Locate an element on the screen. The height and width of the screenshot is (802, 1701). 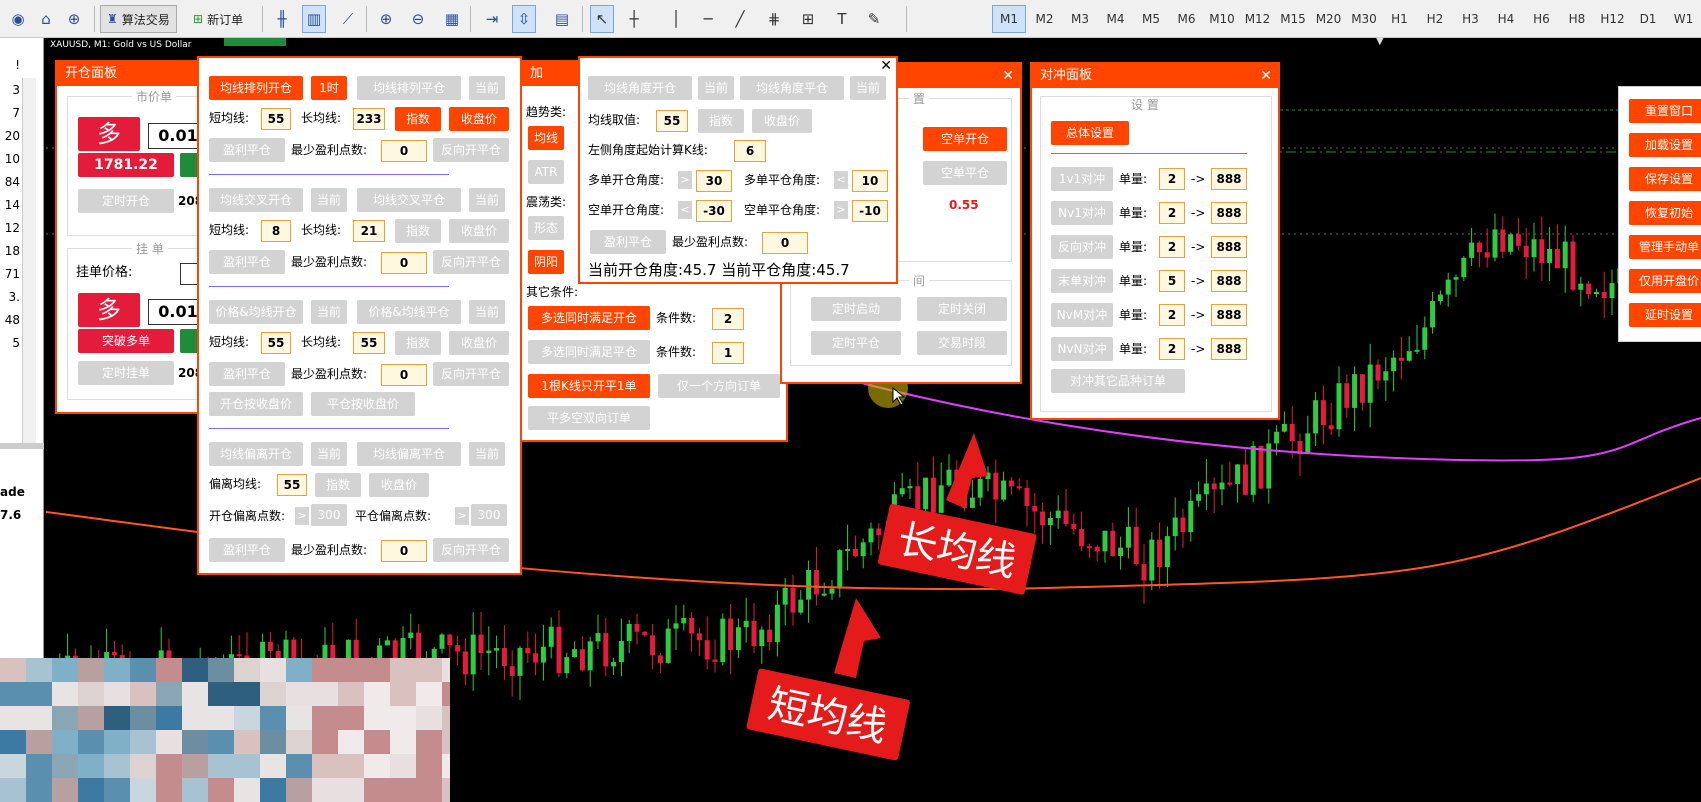
short-ma-input: 8 is located at coordinates (276, 231).